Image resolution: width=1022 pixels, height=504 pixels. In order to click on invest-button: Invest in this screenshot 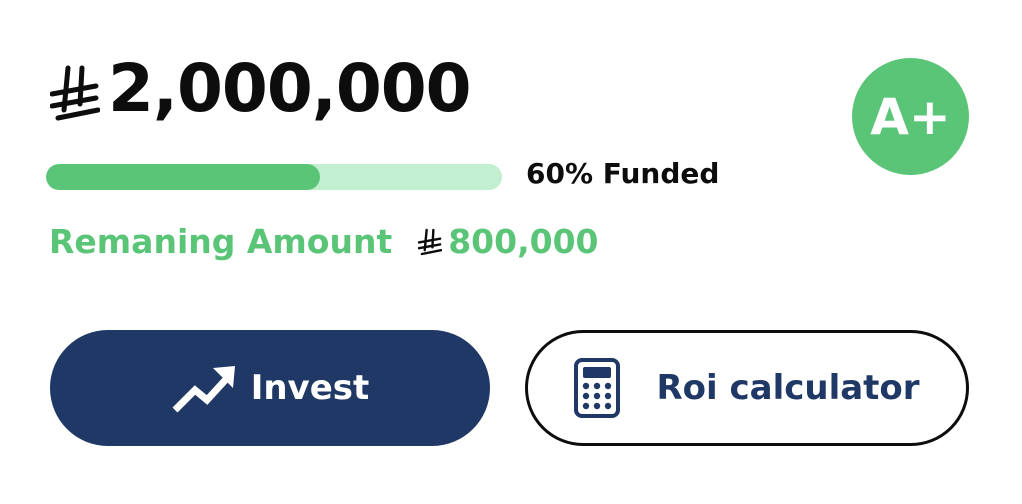, I will do `click(270, 388)`.